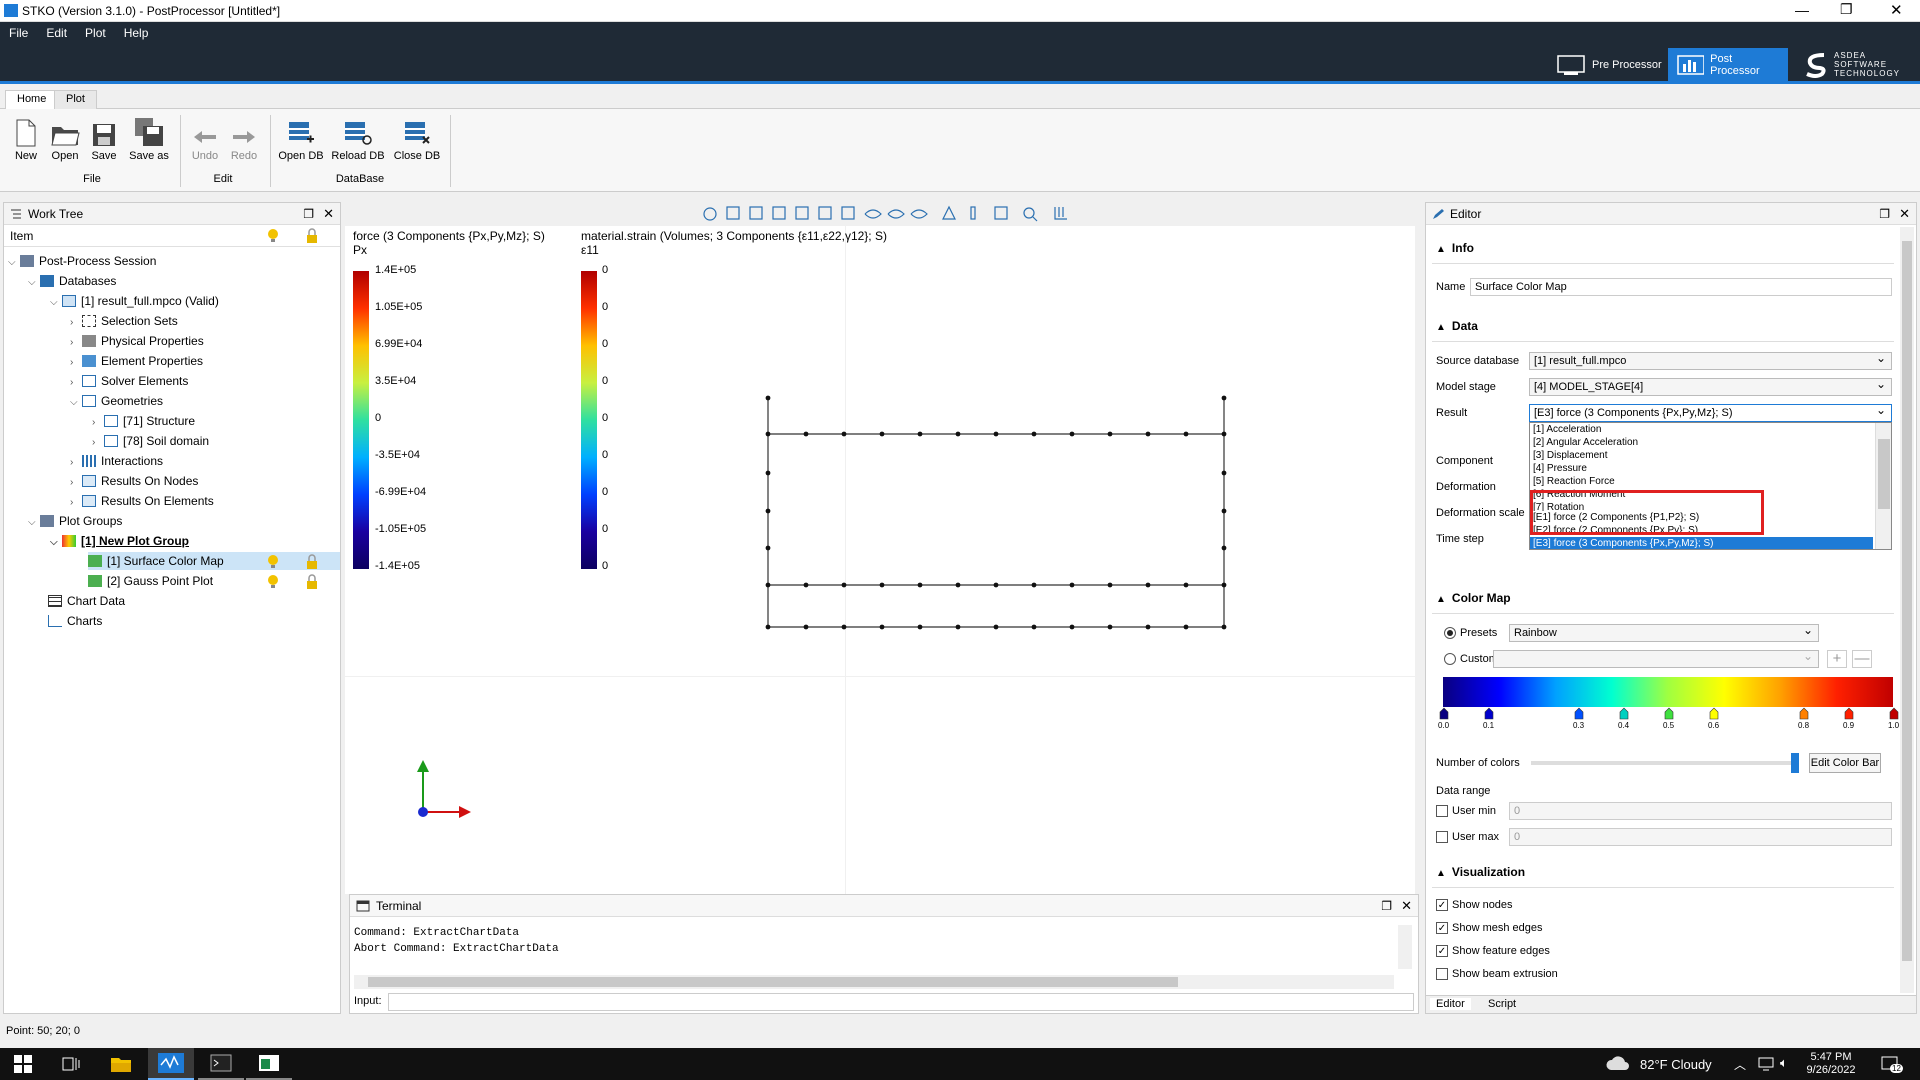  What do you see at coordinates (1493, 951) in the screenshot?
I see `show-feature-edges-checkbox: ✓ Show feature edges` at bounding box center [1493, 951].